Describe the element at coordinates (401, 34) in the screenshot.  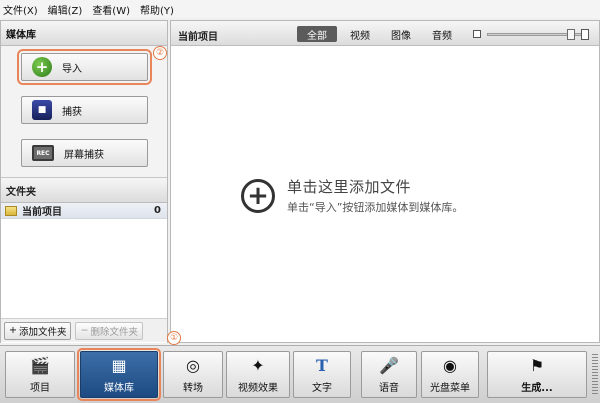
I see `tab-image: 图像` at that location.